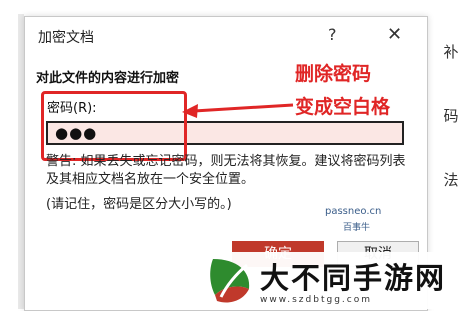  What do you see at coordinates (333, 74) in the screenshot?
I see `annotation-line1: 删除密码` at bounding box center [333, 74].